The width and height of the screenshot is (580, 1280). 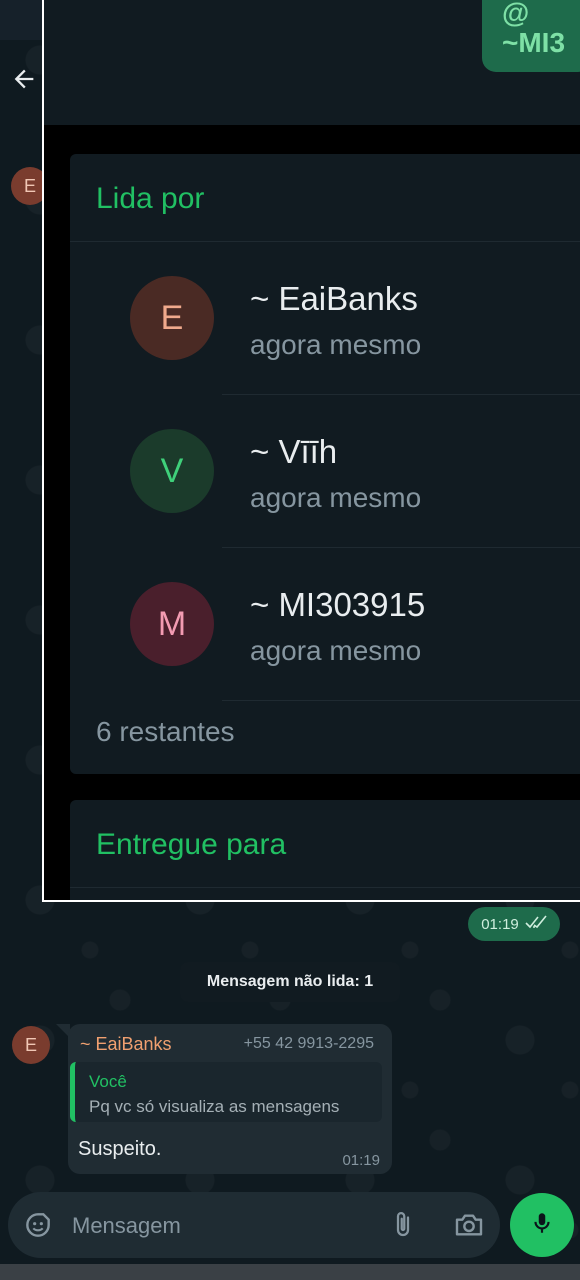 I want to click on system-nav-bar, so click(x=290, y=1272).